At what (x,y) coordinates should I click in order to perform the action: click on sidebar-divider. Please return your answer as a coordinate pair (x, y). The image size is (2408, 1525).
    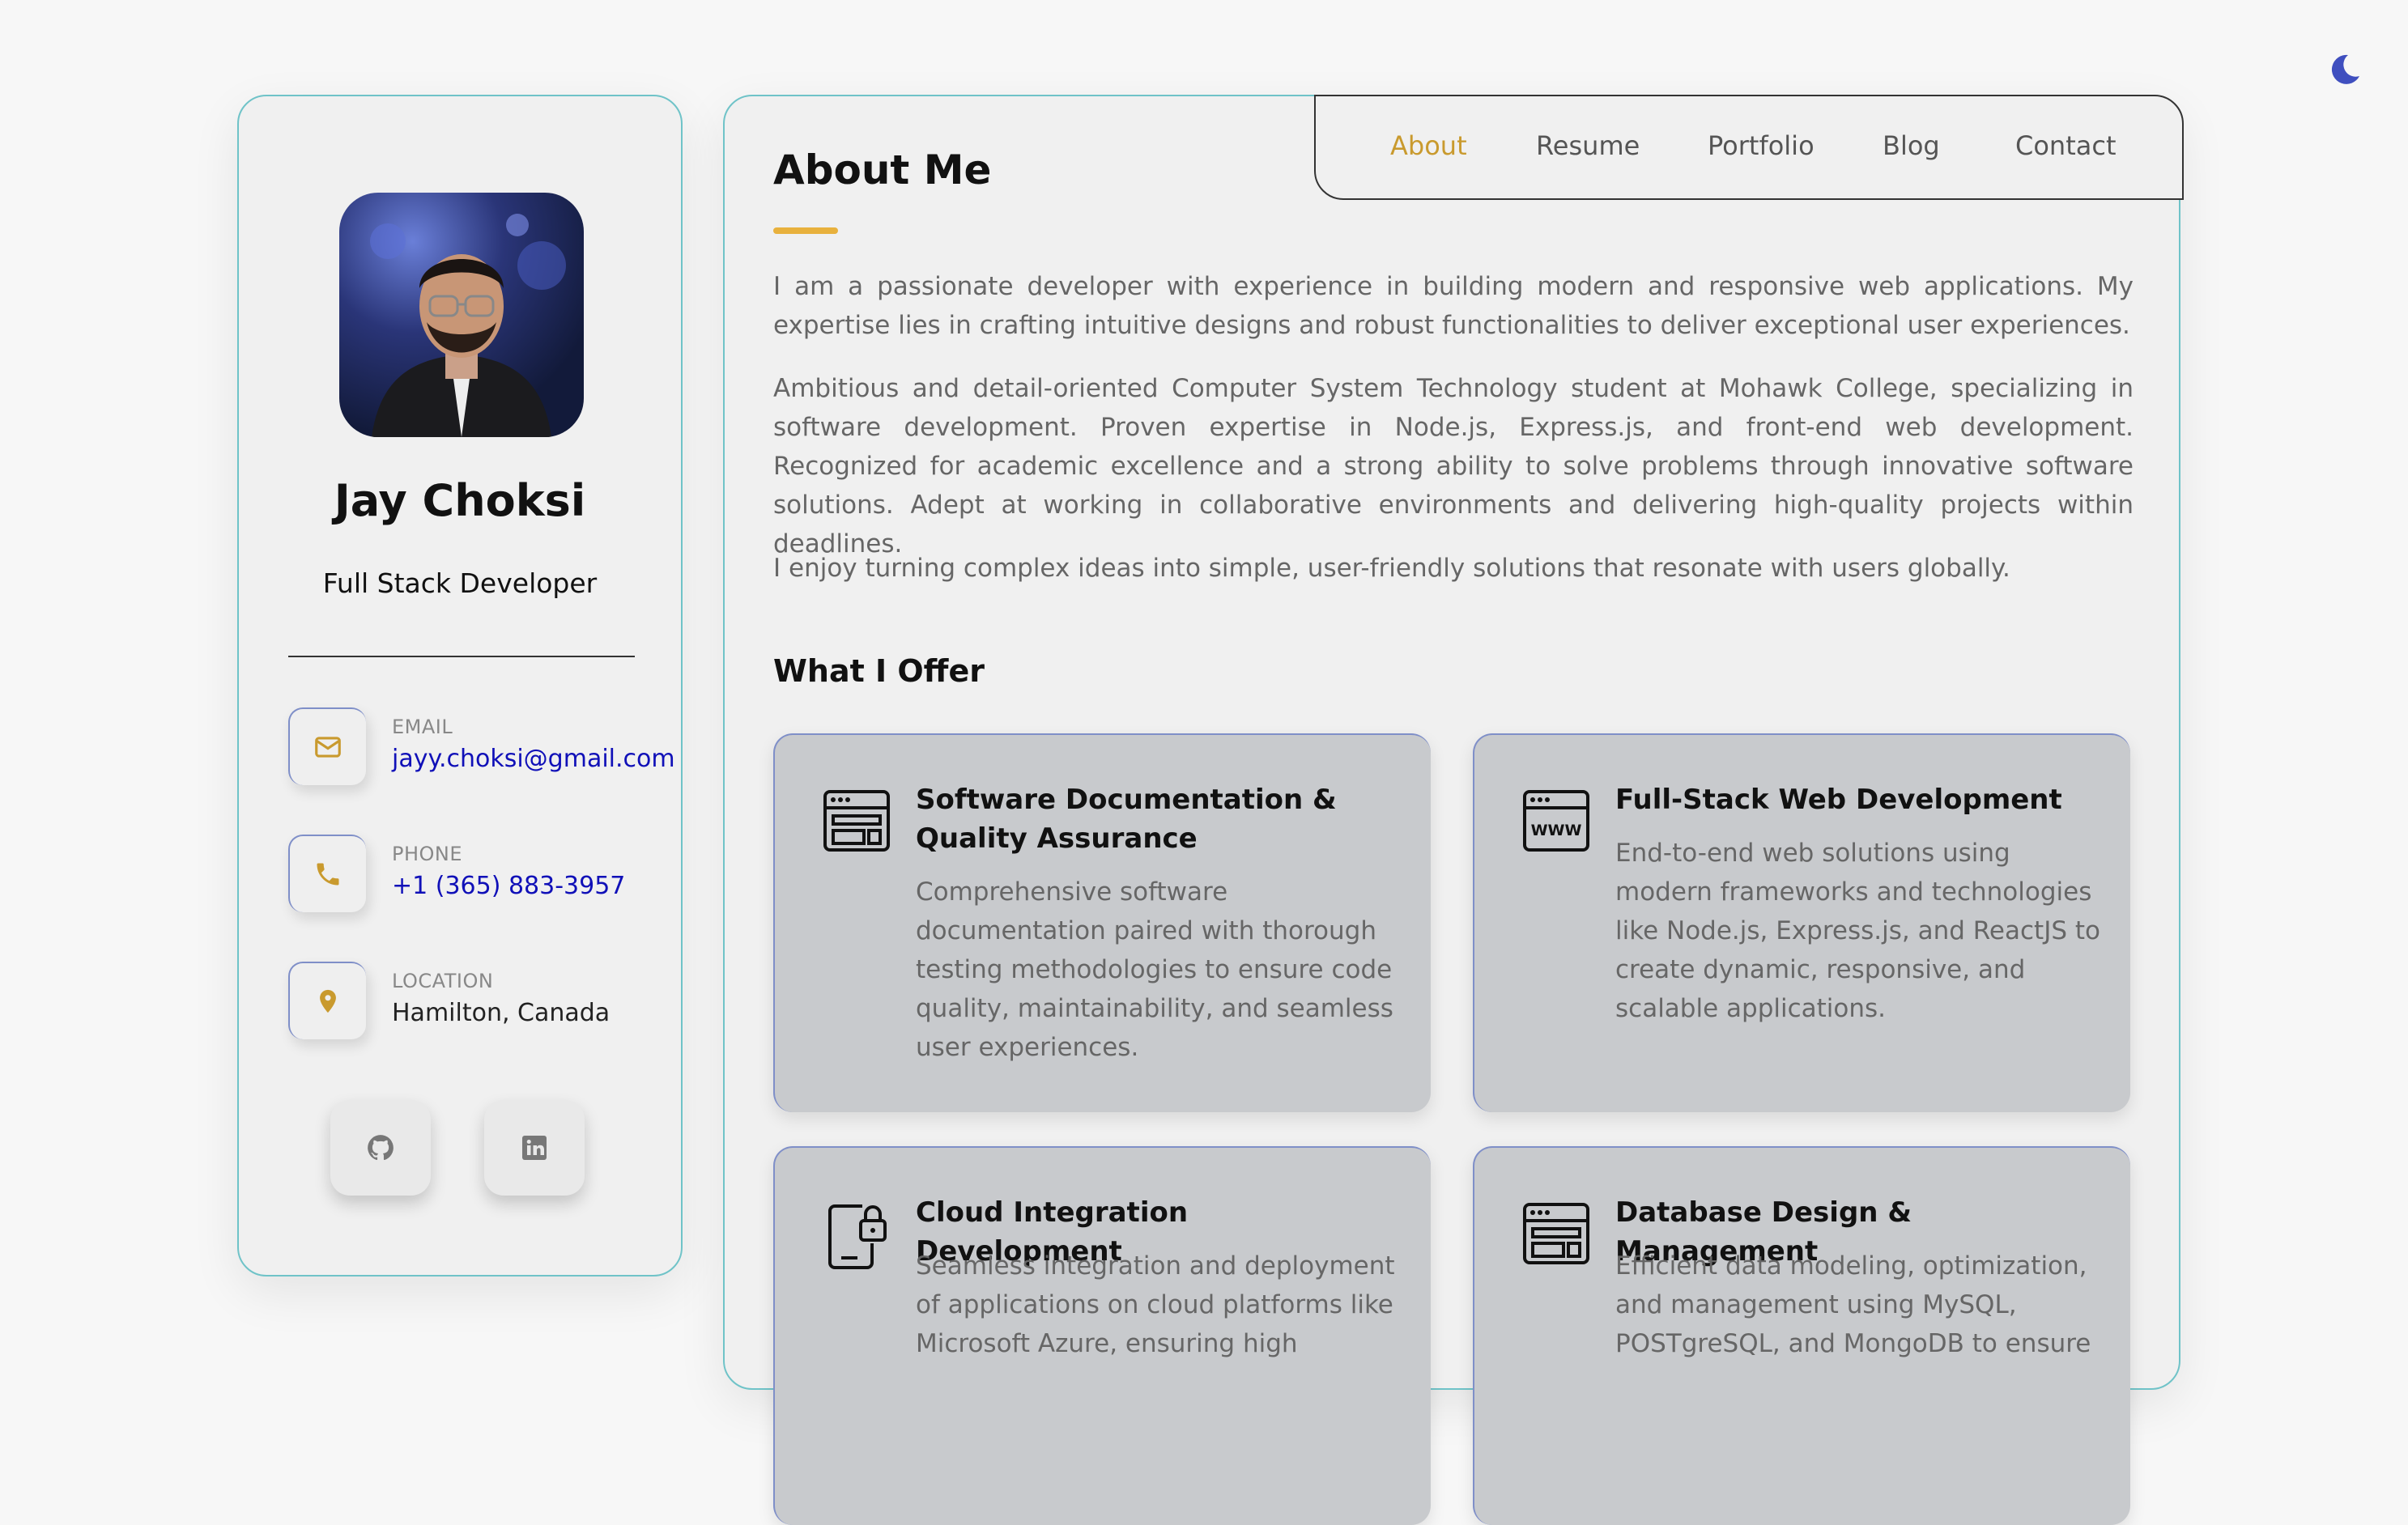
    Looking at the image, I should click on (462, 656).